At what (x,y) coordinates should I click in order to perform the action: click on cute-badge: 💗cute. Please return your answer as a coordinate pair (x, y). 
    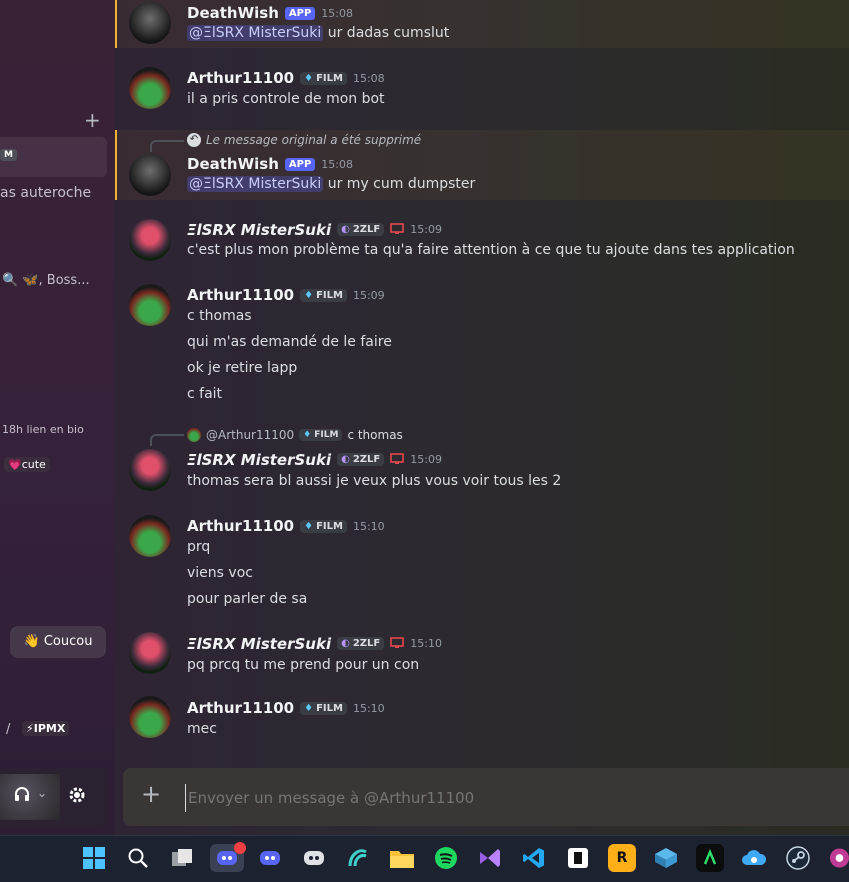
    Looking at the image, I should click on (27, 464).